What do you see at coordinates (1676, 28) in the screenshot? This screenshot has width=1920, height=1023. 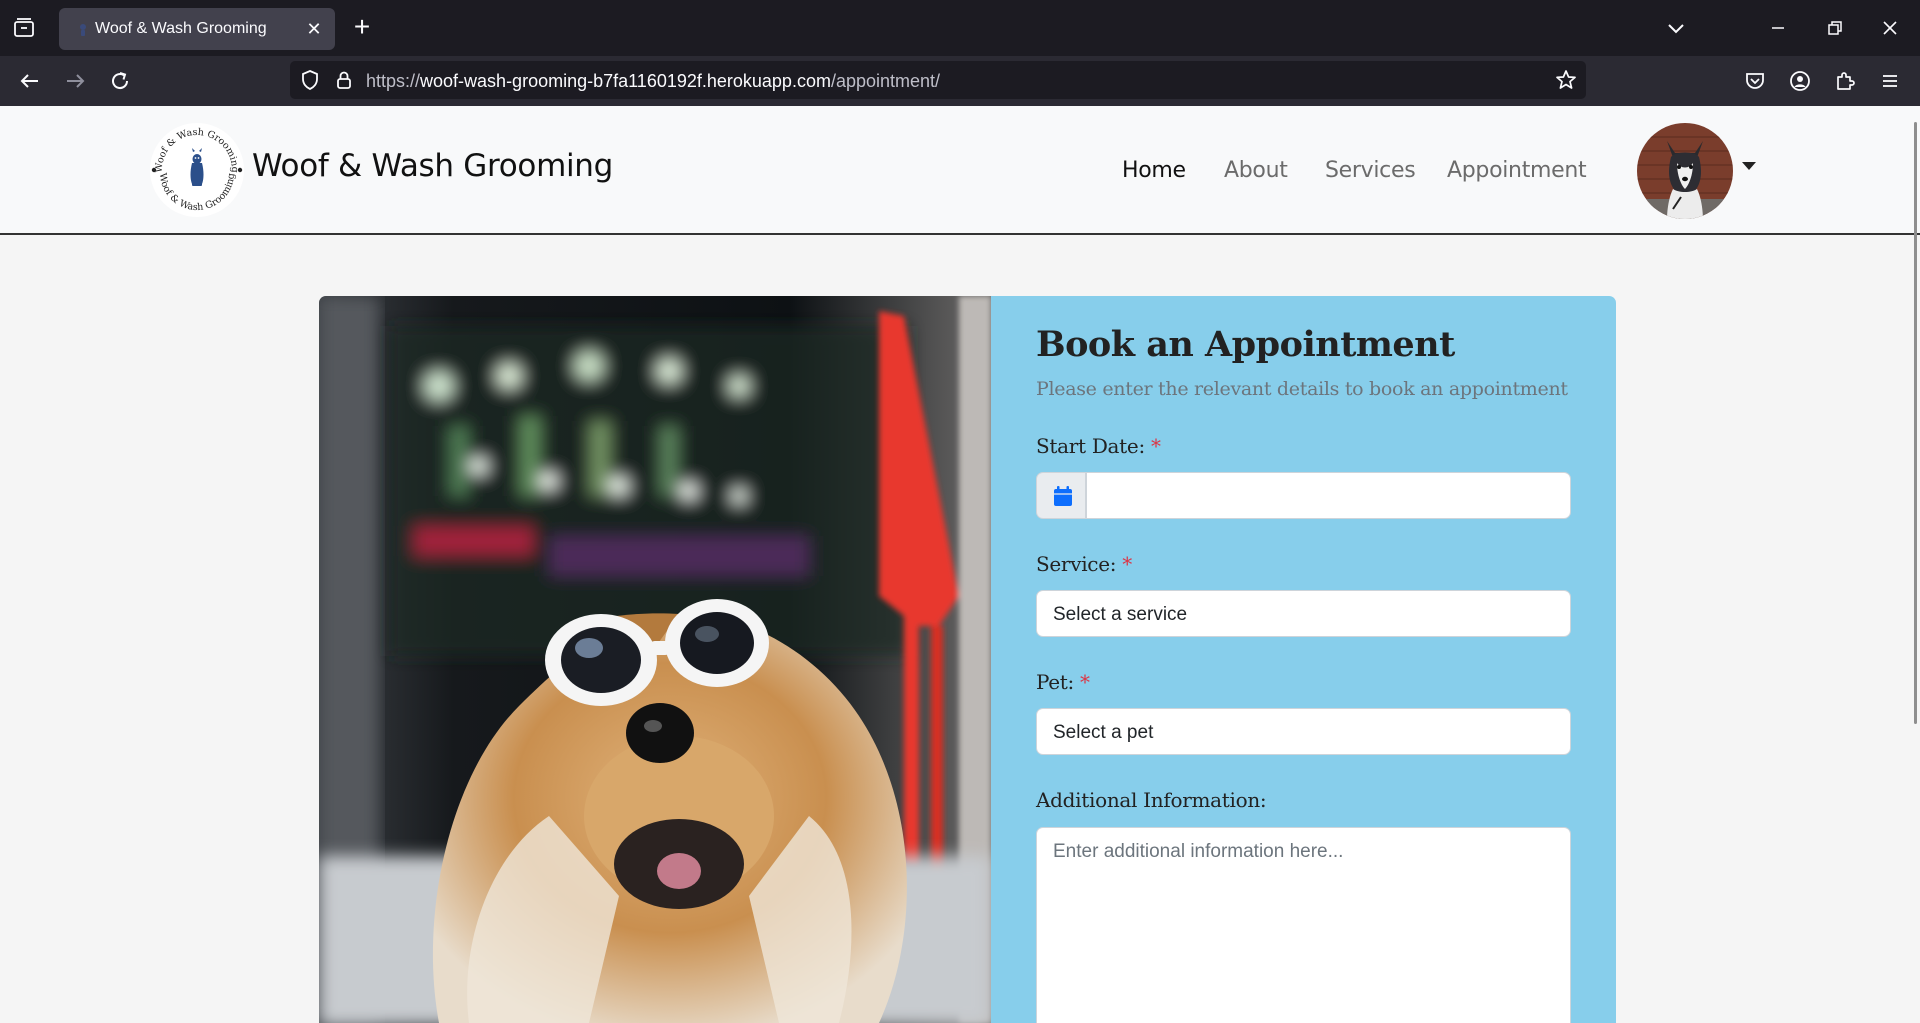 I see `list-all-tabs-icon` at bounding box center [1676, 28].